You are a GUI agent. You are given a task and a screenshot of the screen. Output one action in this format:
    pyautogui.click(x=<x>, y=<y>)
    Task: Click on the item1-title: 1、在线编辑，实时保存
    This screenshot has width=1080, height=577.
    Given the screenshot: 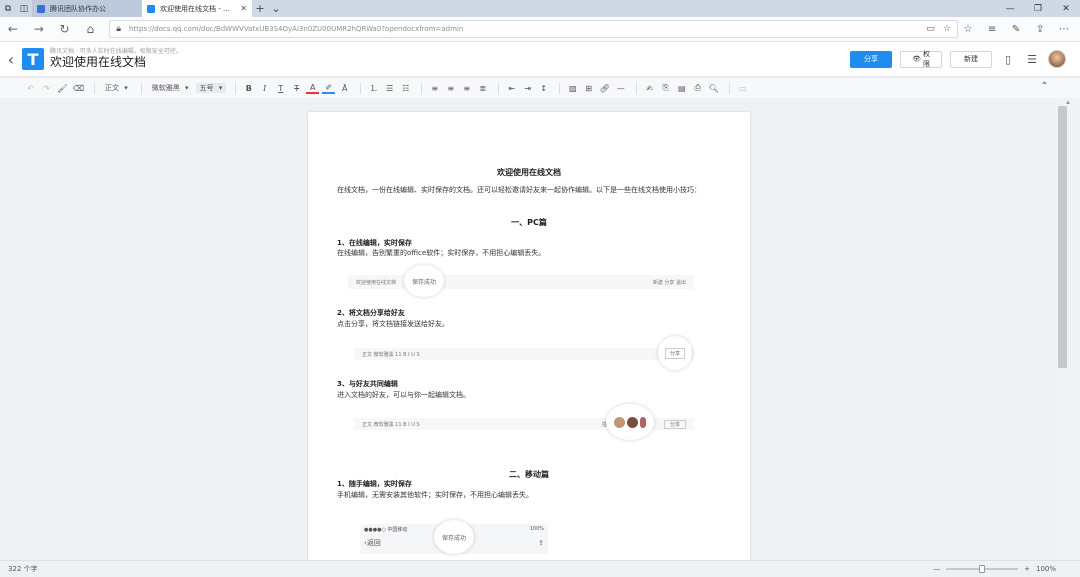 What is the action you would take?
    pyautogui.click(x=374, y=243)
    